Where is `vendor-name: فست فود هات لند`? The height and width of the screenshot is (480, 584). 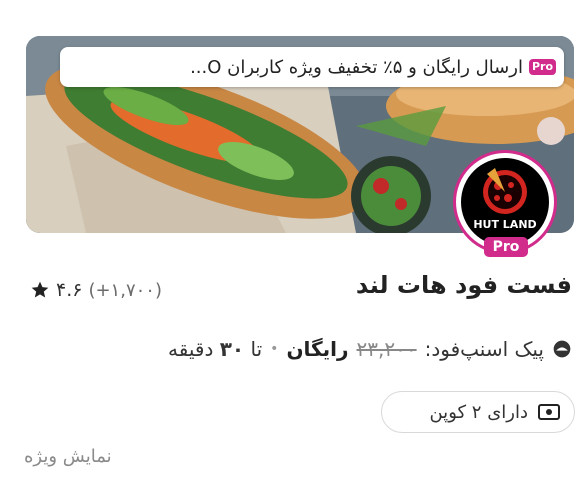
vendor-name: فست فود هات لند is located at coordinates (463, 285).